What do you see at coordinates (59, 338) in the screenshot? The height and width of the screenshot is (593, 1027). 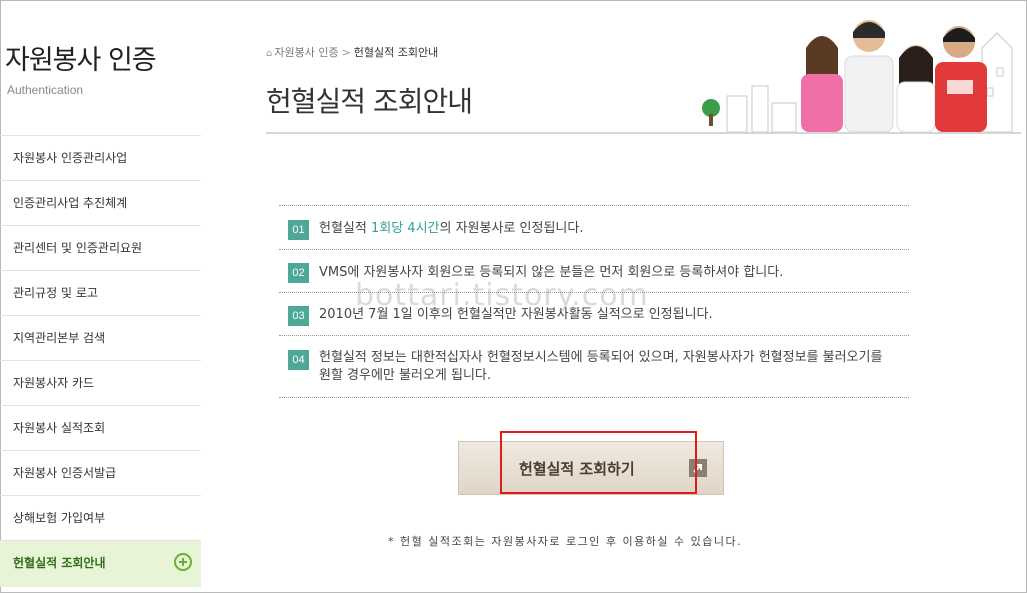 I see `sidebar-item-label: 지역관리본부 검색` at bounding box center [59, 338].